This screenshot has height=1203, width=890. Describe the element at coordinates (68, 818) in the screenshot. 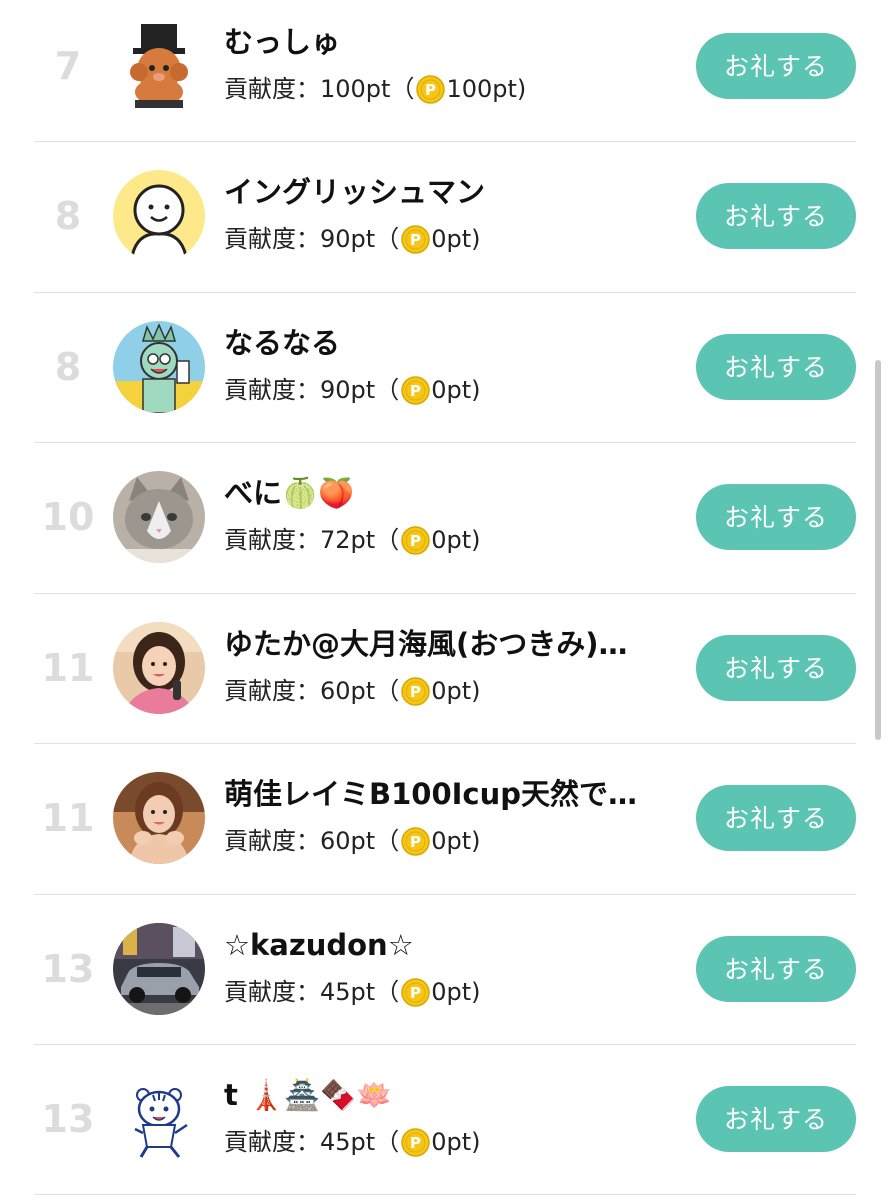

I see `rank-number: 11` at that location.